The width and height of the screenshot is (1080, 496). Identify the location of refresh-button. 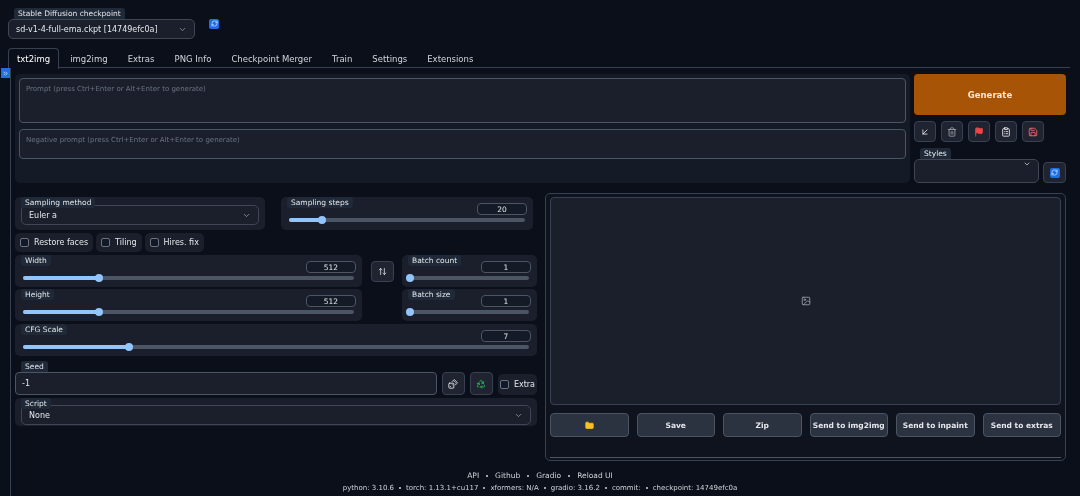
(1054, 172).